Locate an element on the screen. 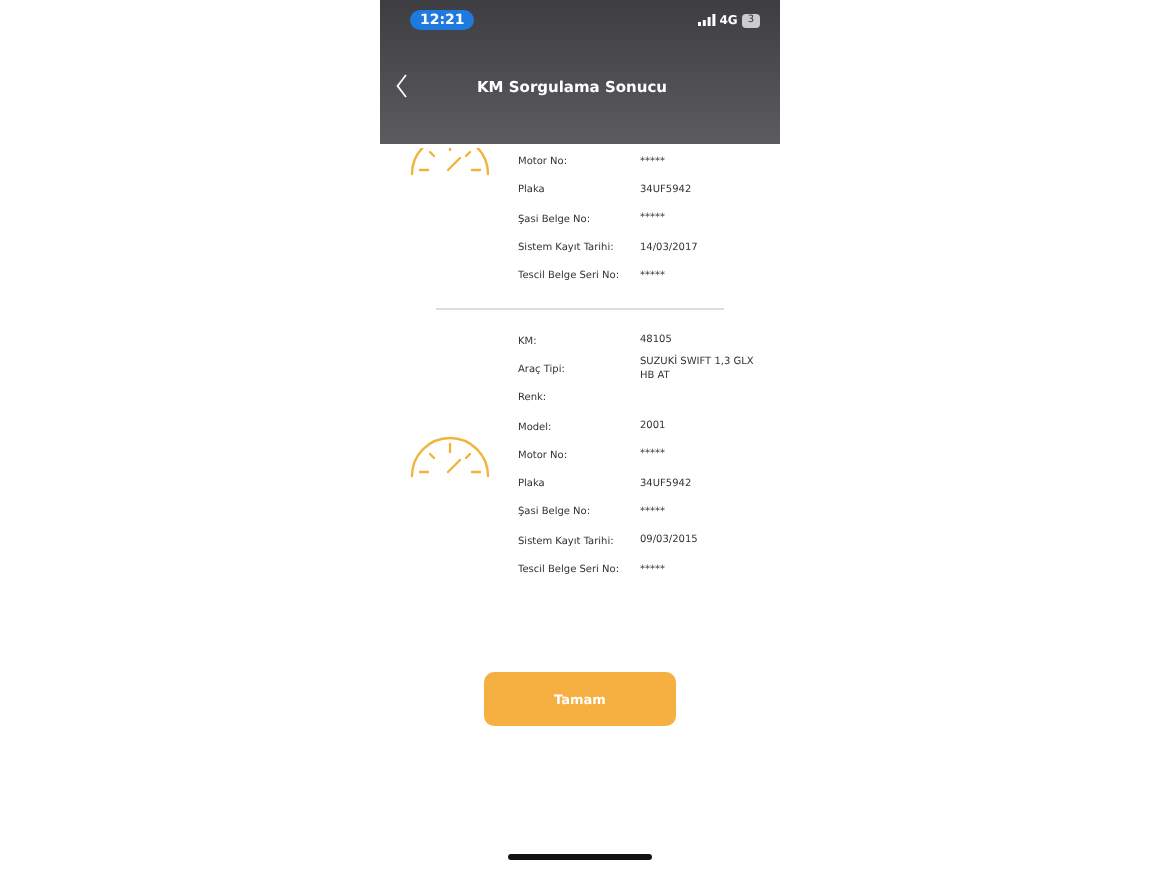  home-indicator is located at coordinates (580, 857).